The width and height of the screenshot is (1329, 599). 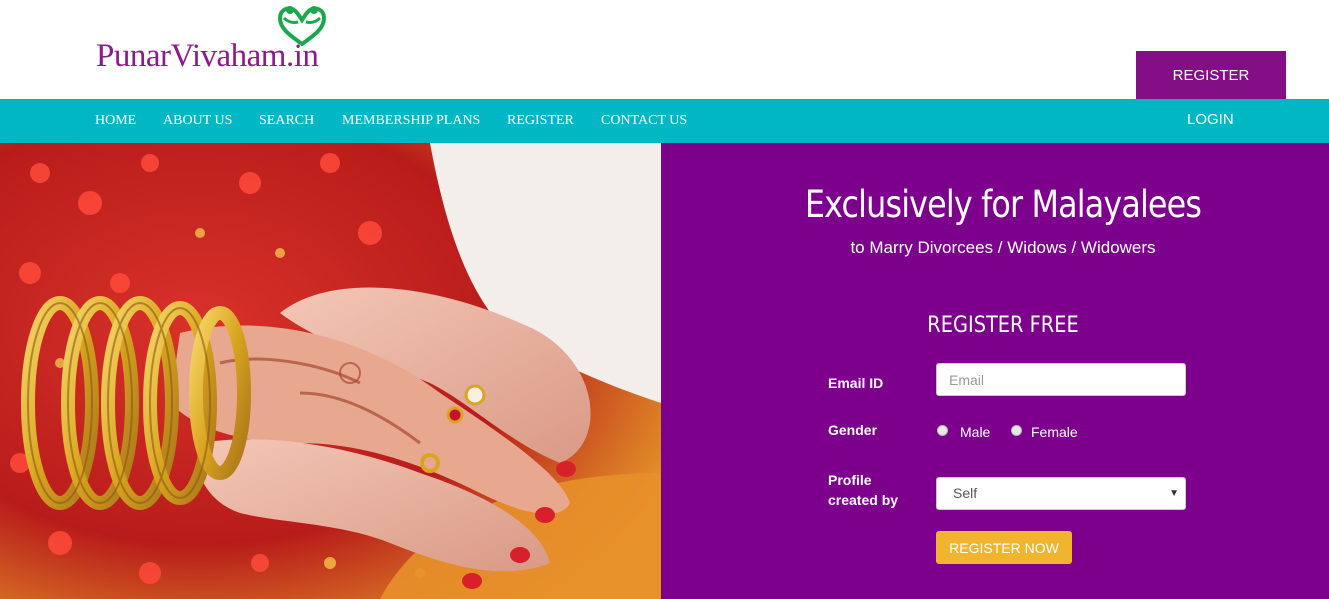 What do you see at coordinates (1054, 432) in the screenshot?
I see `gender-female-label: Female` at bounding box center [1054, 432].